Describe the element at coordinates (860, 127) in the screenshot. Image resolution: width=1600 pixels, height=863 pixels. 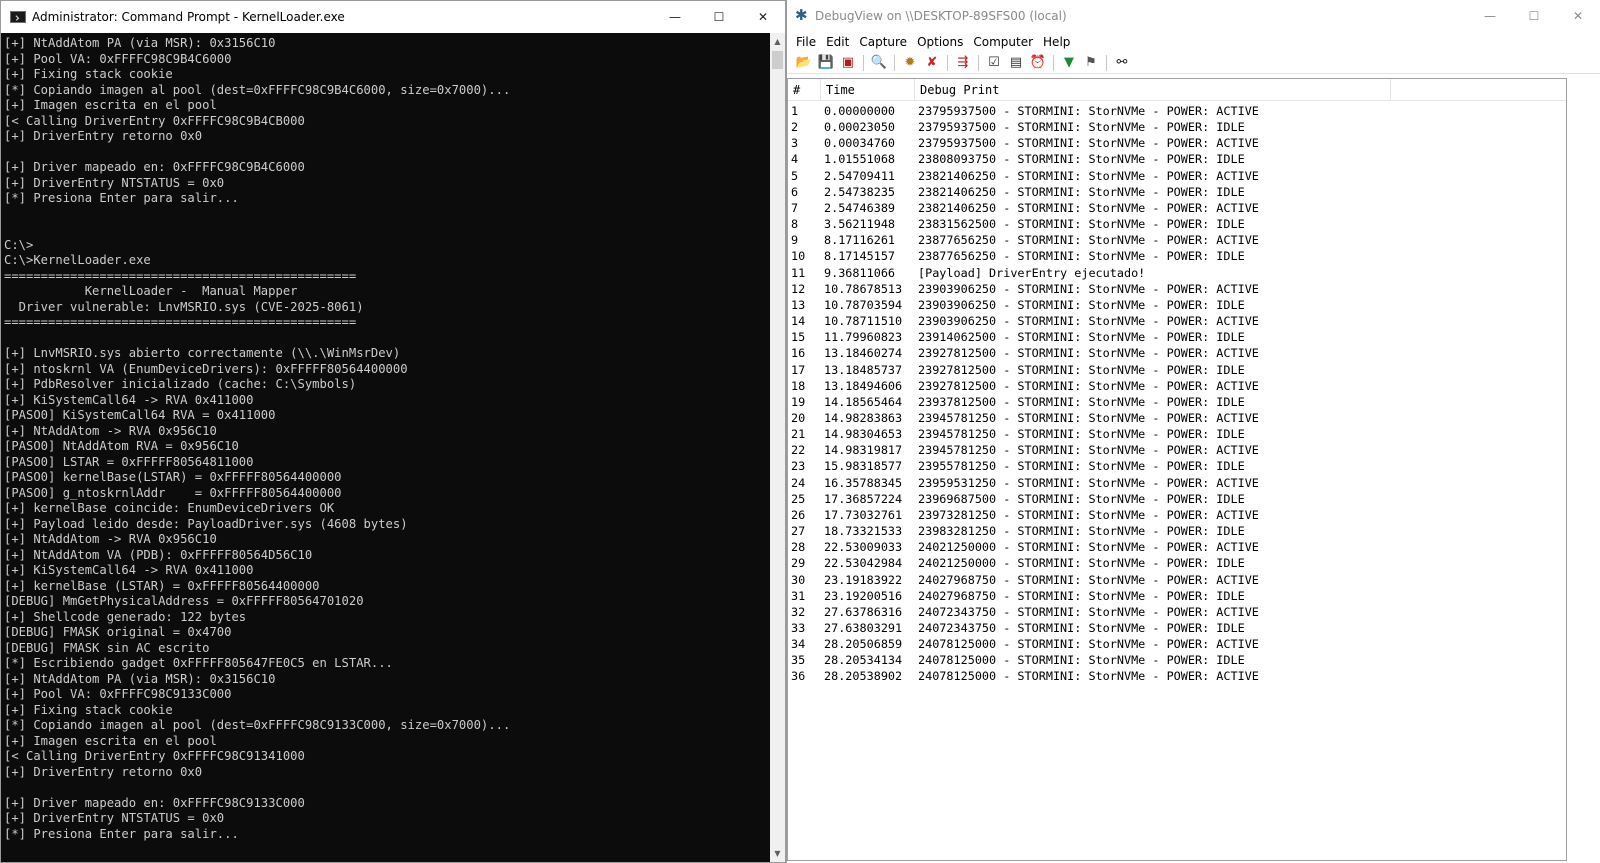
I see `row-time: 0.00023050` at that location.